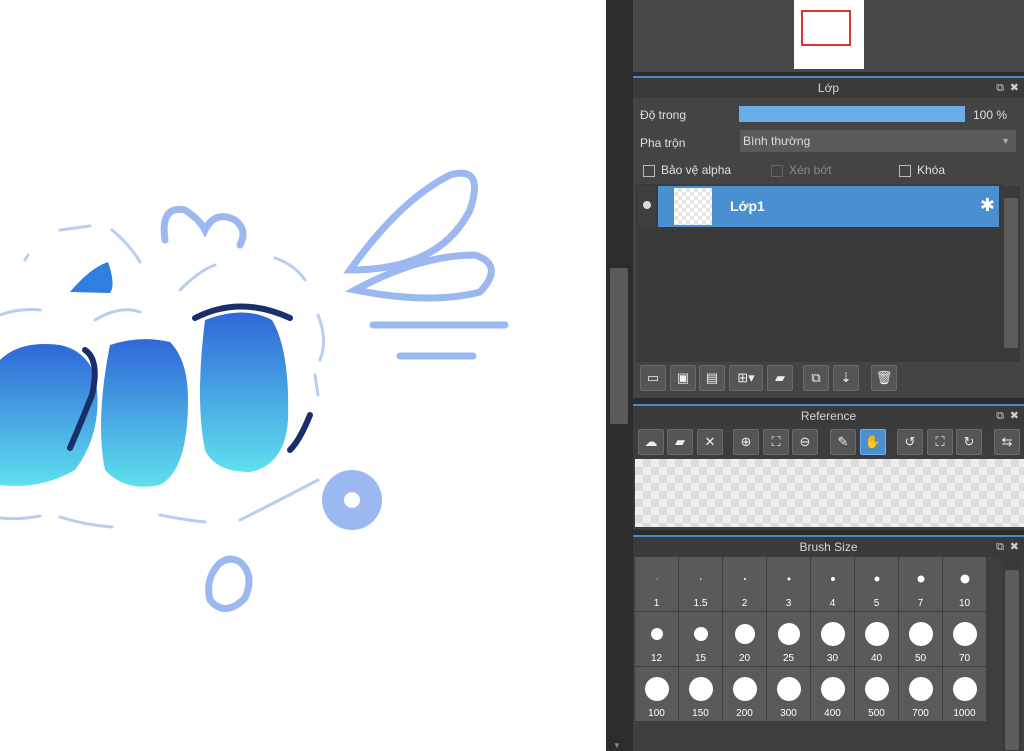 This screenshot has height=751, width=1024. Describe the element at coordinates (619, 346) in the screenshot. I see `canvas-scrollbar-thumb` at that location.